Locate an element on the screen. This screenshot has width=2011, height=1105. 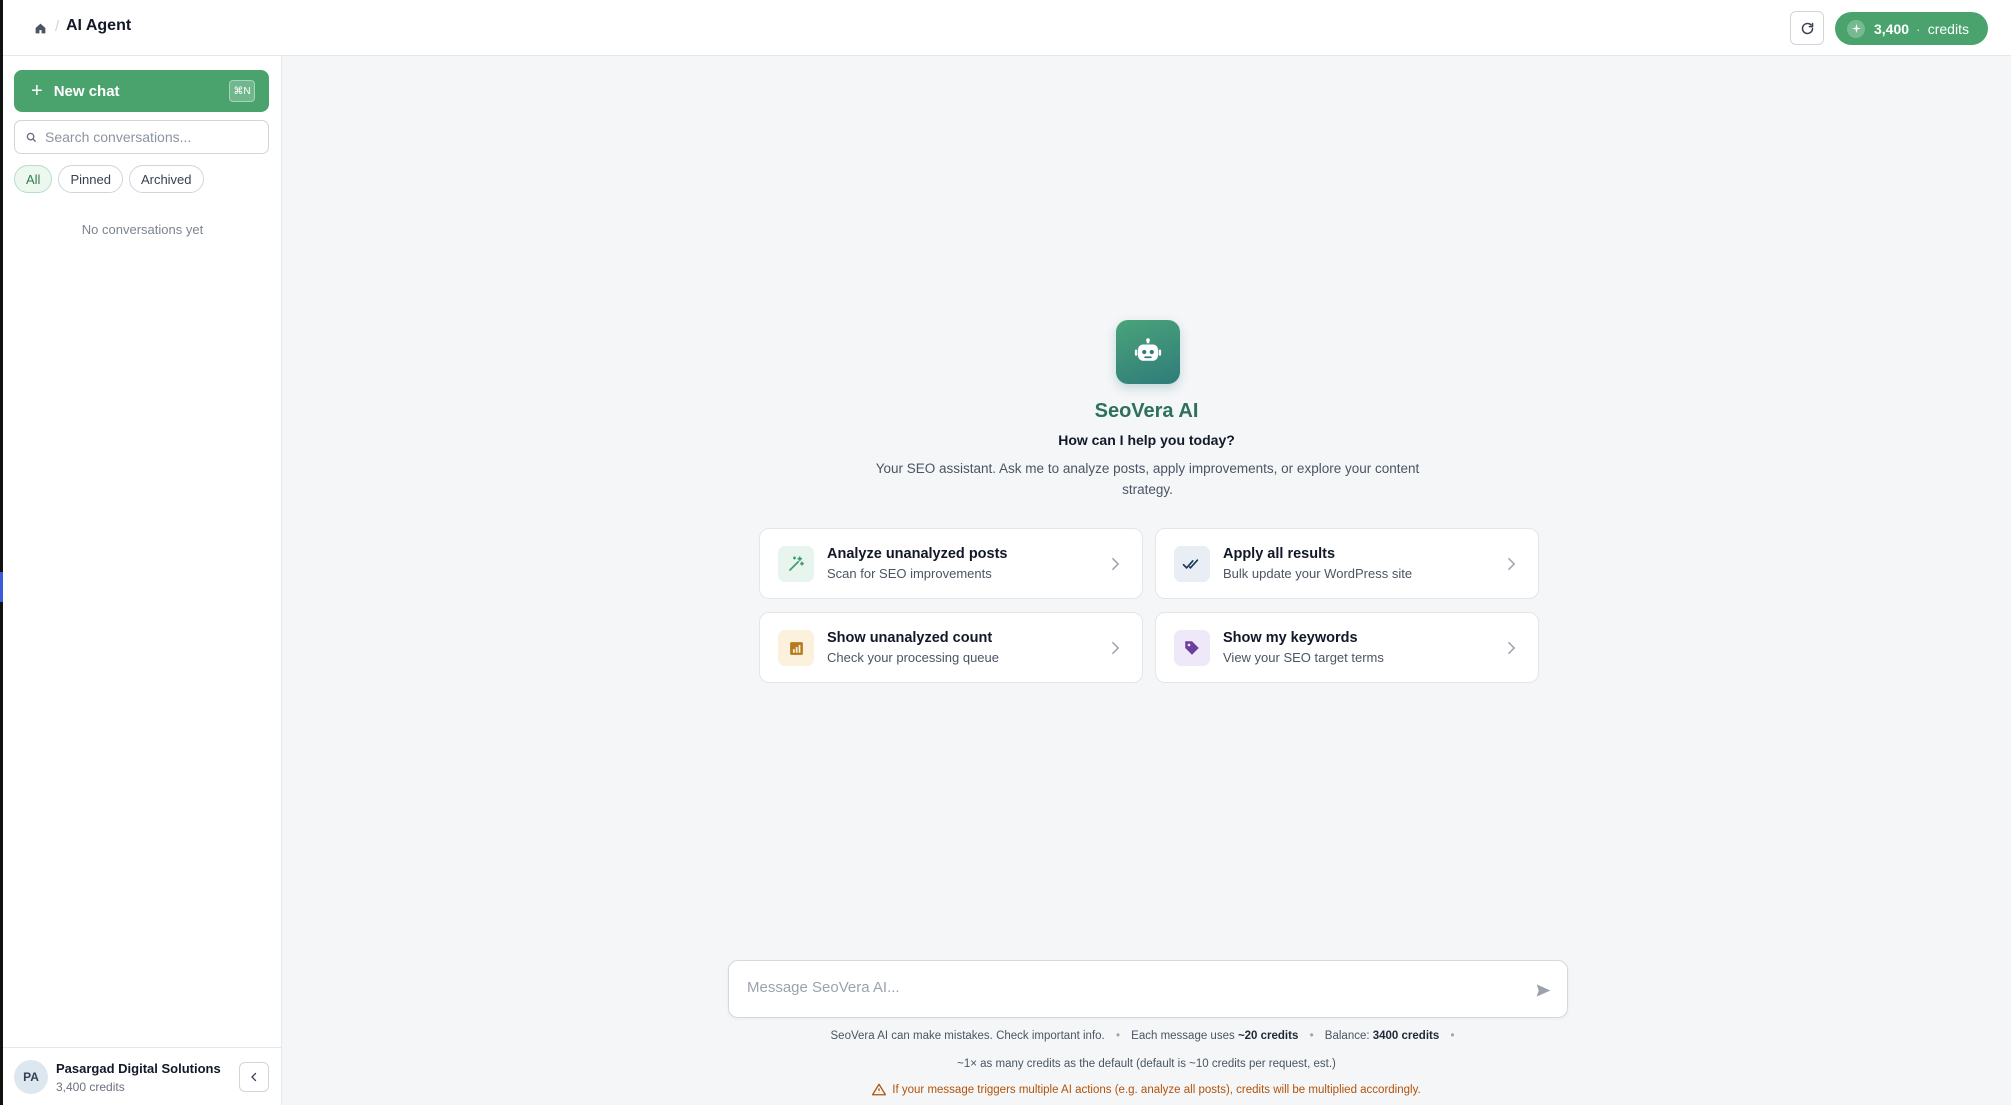
search-icon is located at coordinates (31, 137).